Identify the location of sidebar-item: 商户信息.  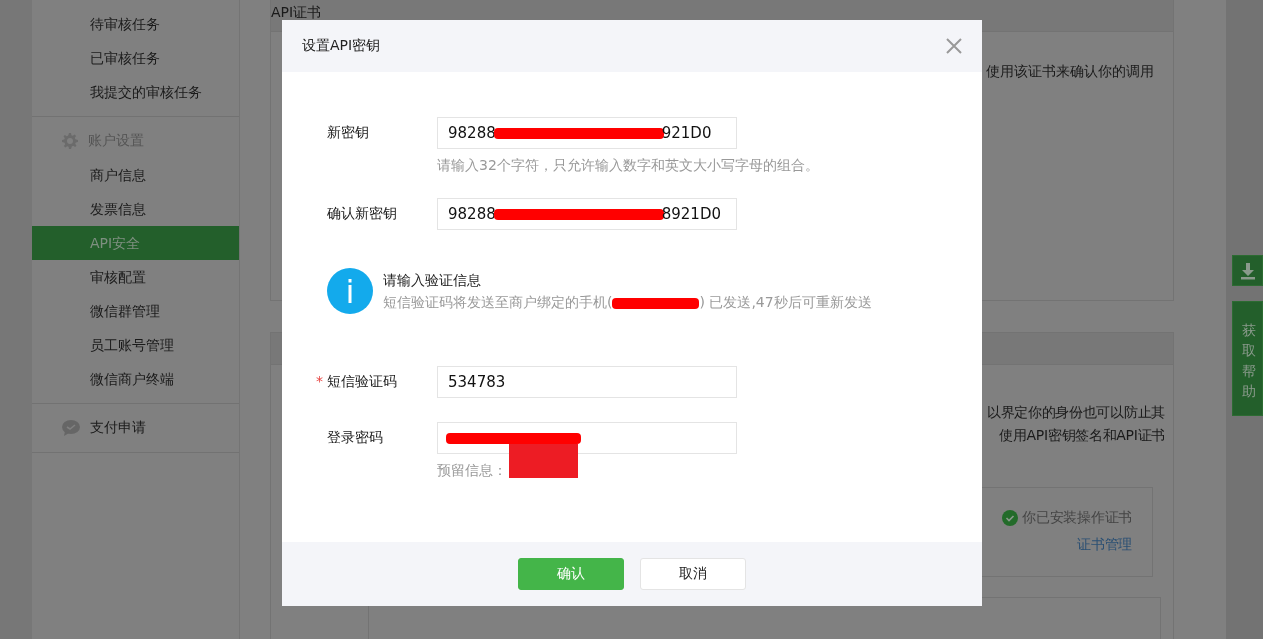
(135, 175).